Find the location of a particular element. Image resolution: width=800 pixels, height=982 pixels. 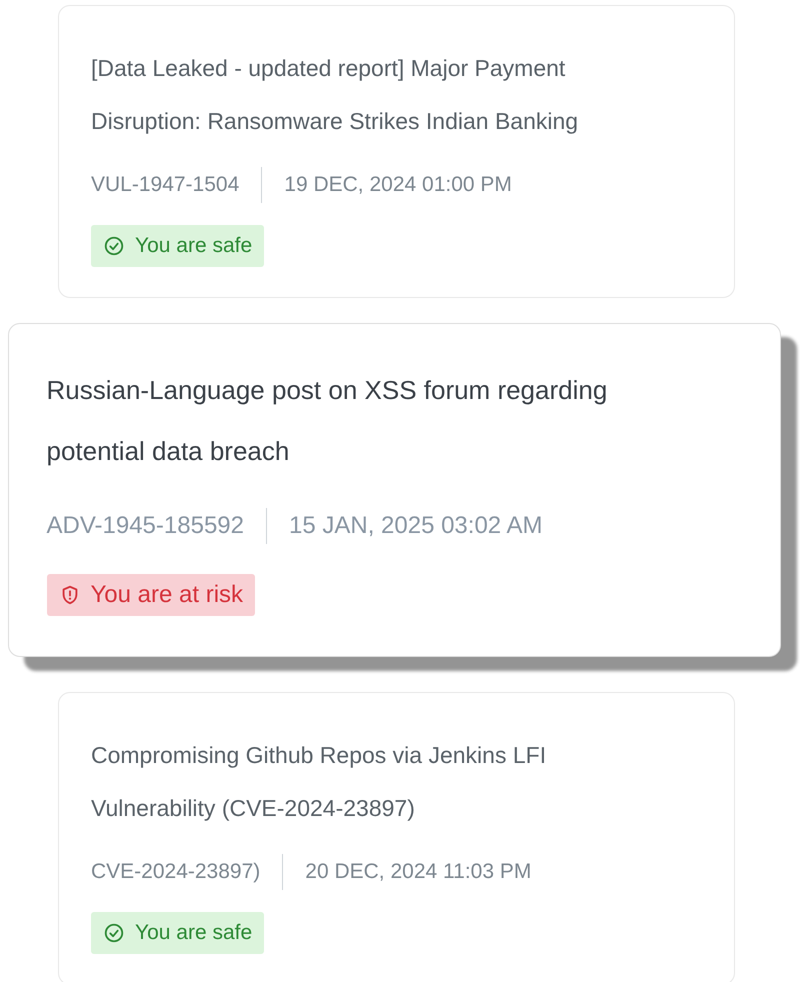

advisory-date: 20 DEC, 2024 11:03 PM is located at coordinates (418, 872).